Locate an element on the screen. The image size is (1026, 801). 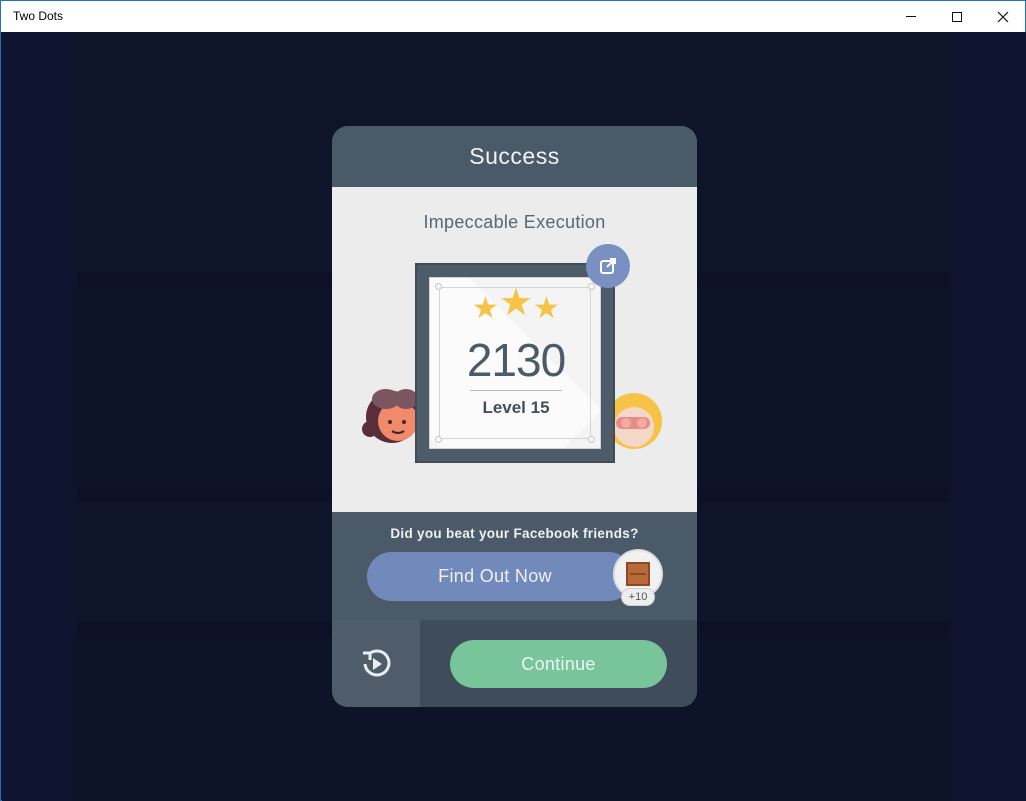
dialog-title: Success is located at coordinates (514, 156).